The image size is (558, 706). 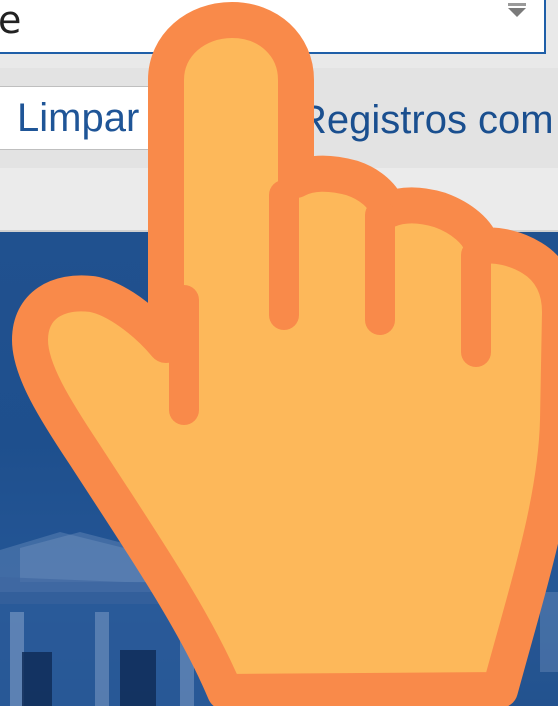 I want to click on toolbar: Limpar Registros com, so click(x=279, y=118).